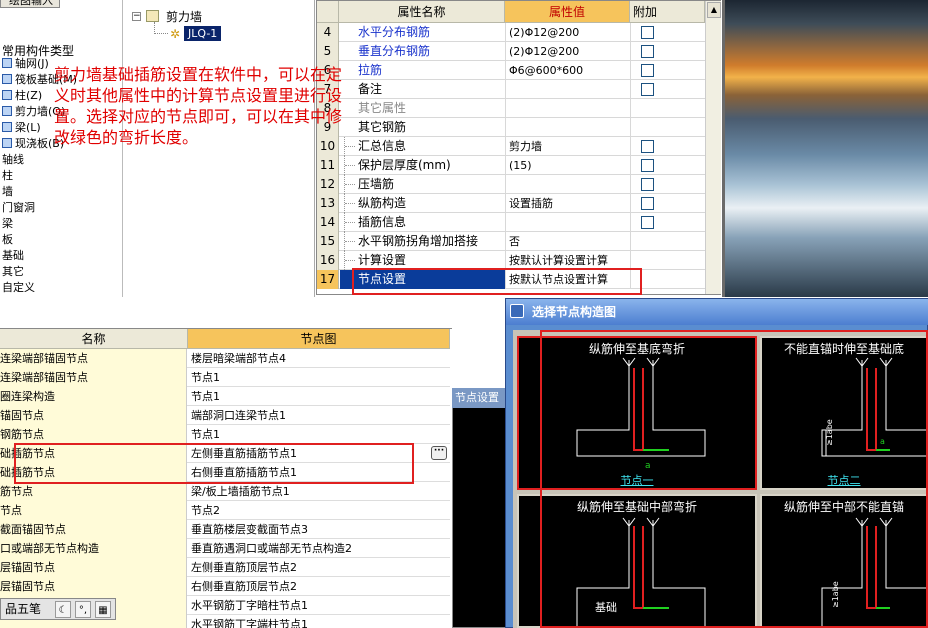 The width and height of the screenshot is (928, 628). I want to click on property-row: 9 其它钢筋, so click(511, 127).